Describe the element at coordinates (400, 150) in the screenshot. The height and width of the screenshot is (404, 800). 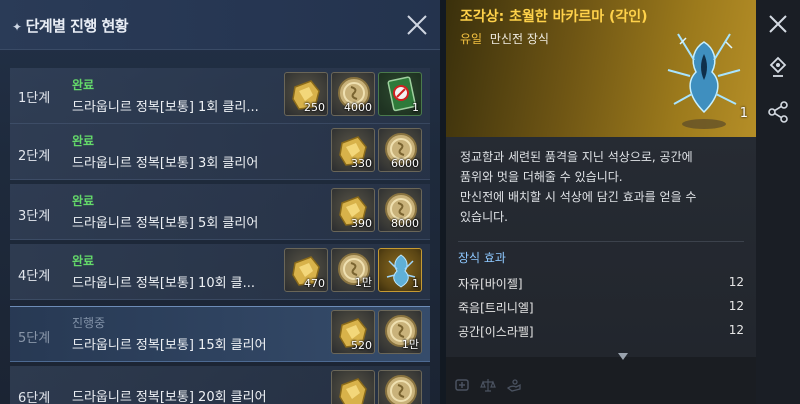
I see `silver-coin-icon: 6000` at that location.